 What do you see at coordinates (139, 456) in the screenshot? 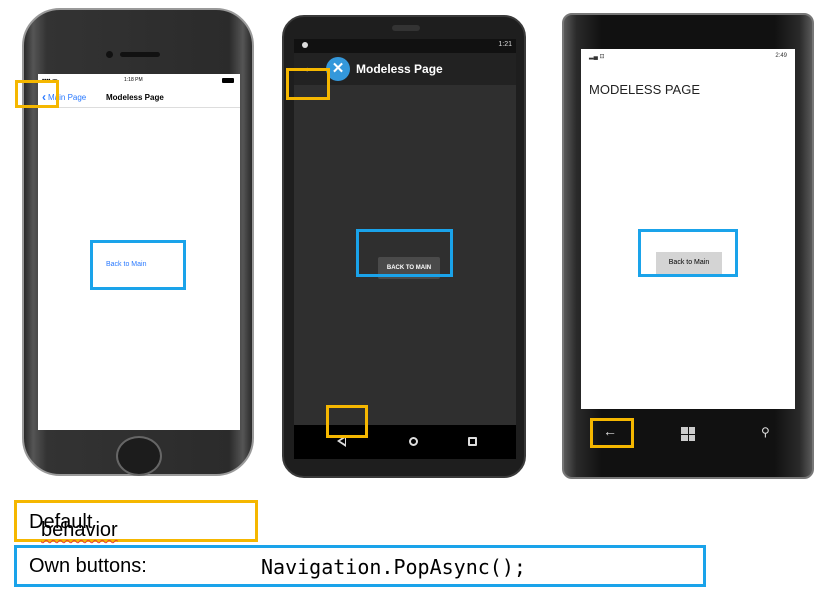
I see `home-button` at bounding box center [139, 456].